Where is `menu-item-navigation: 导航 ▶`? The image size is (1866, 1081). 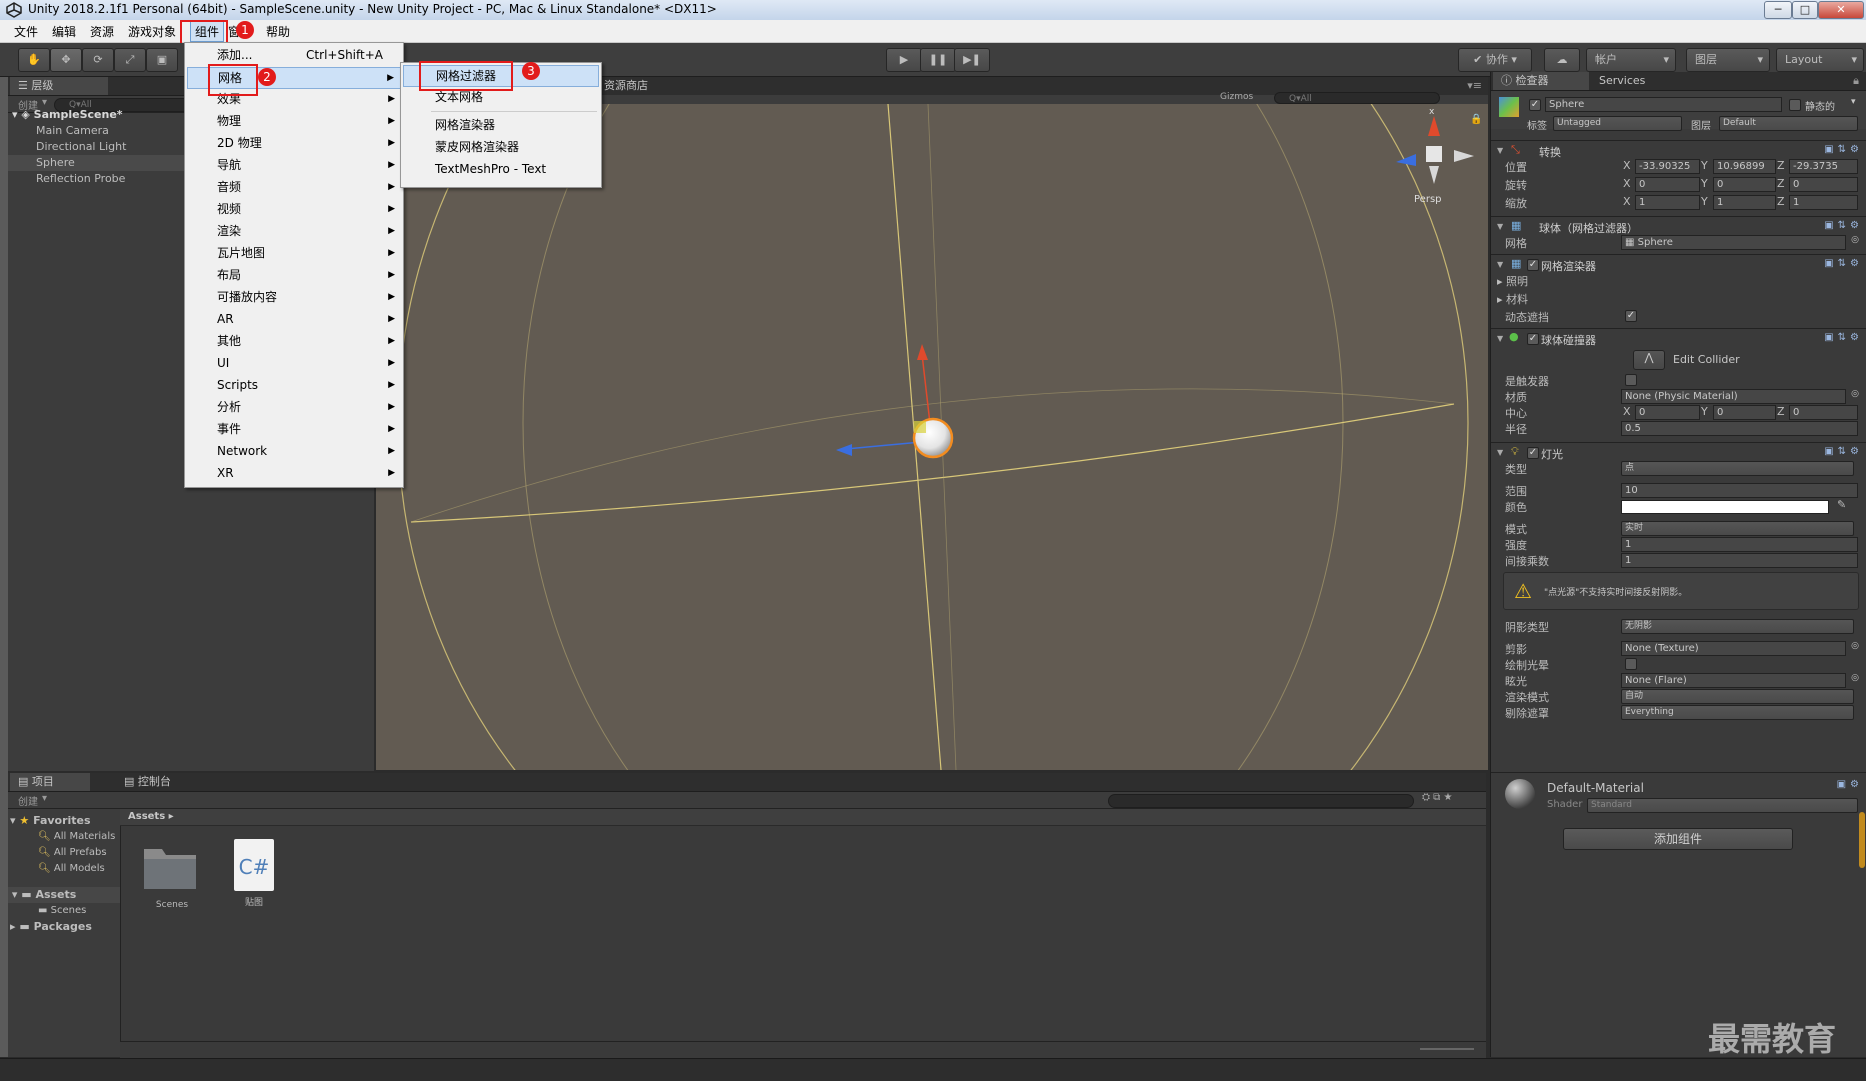
menu-item-navigation: 导航 ▶ is located at coordinates (294, 165).